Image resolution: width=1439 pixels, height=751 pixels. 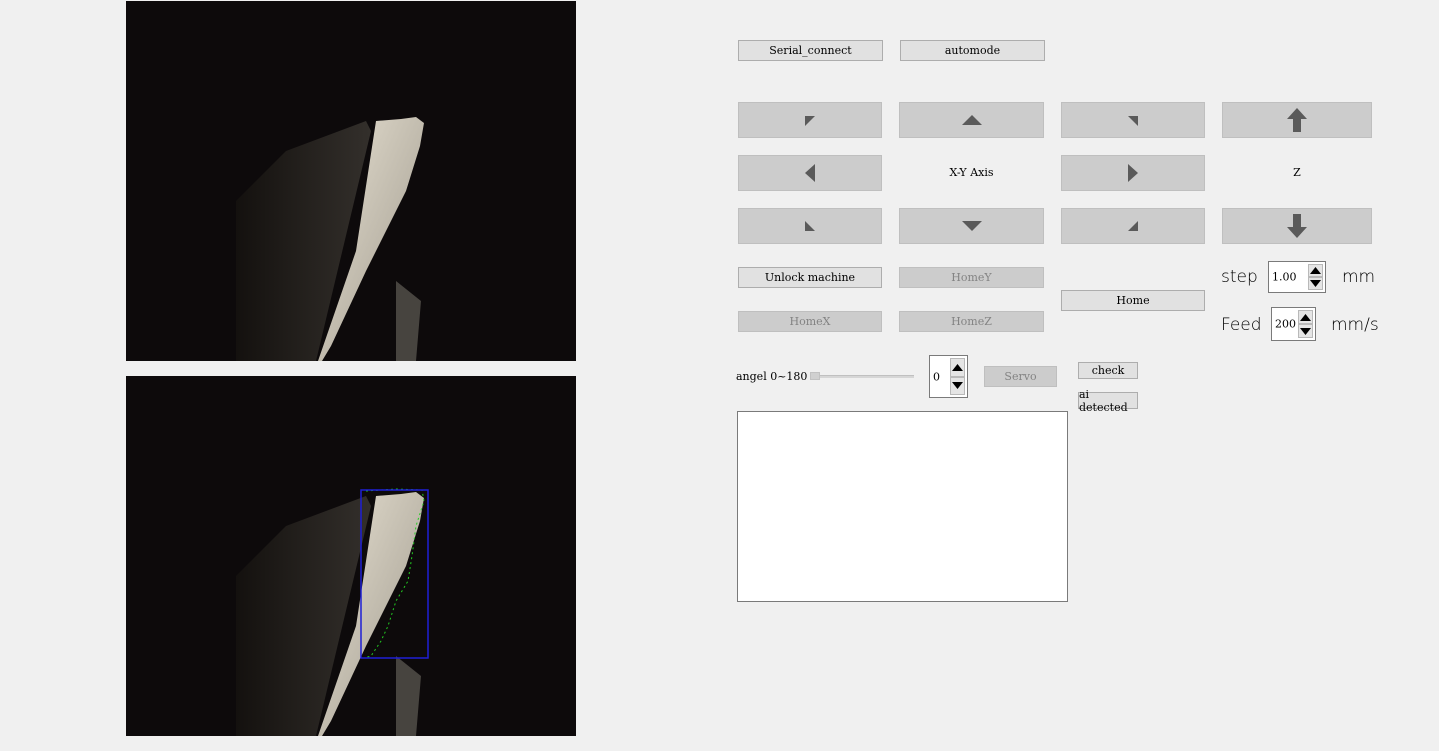 I want to click on home-z-button: HomeZ, so click(x=971, y=321).